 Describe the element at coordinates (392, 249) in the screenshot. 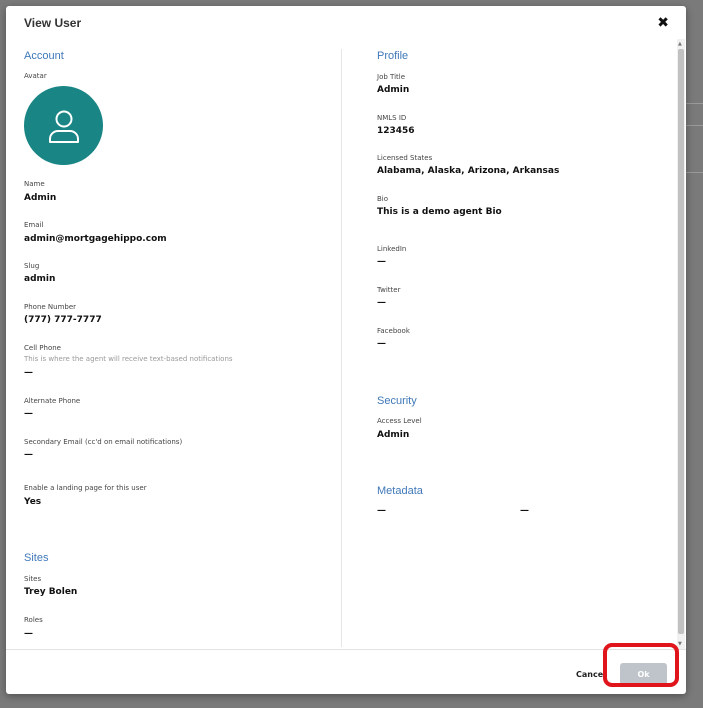

I see `linkedin-label: LinkedIn` at that location.